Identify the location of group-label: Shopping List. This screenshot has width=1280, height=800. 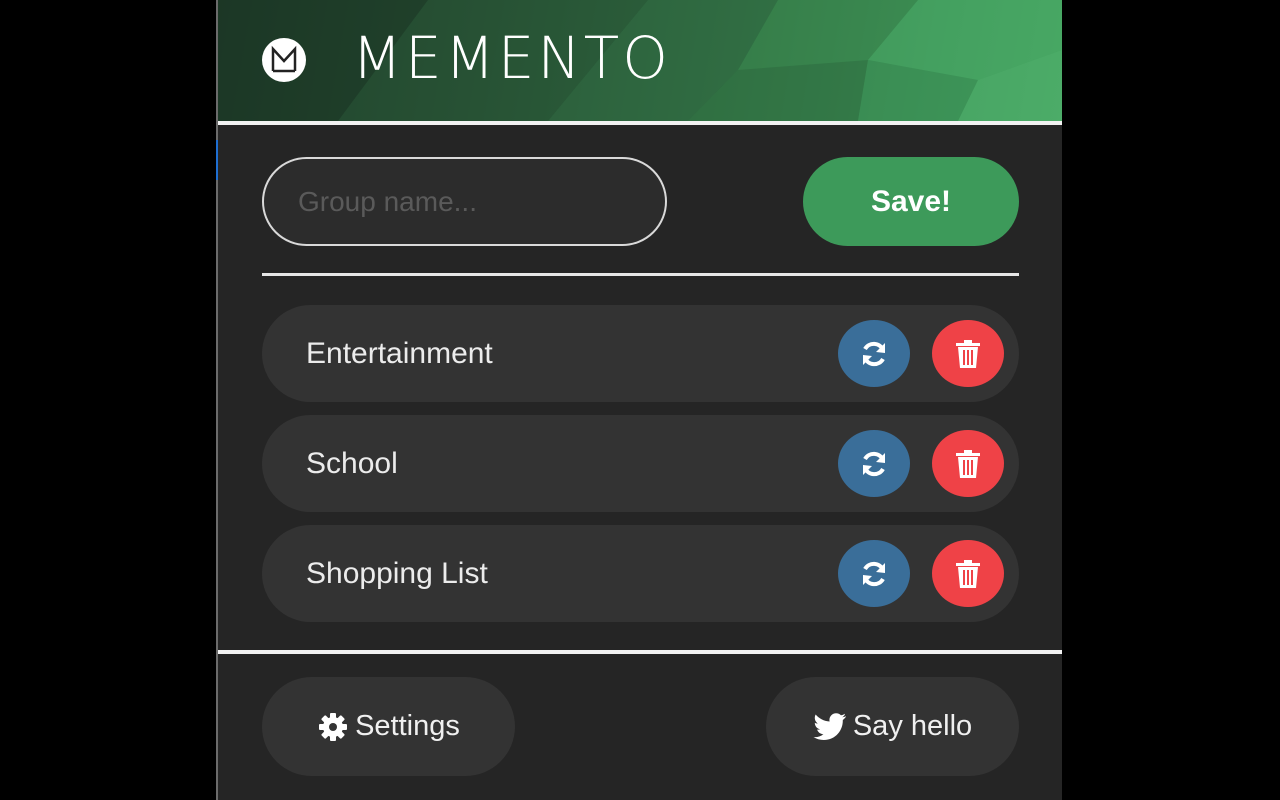
(397, 573).